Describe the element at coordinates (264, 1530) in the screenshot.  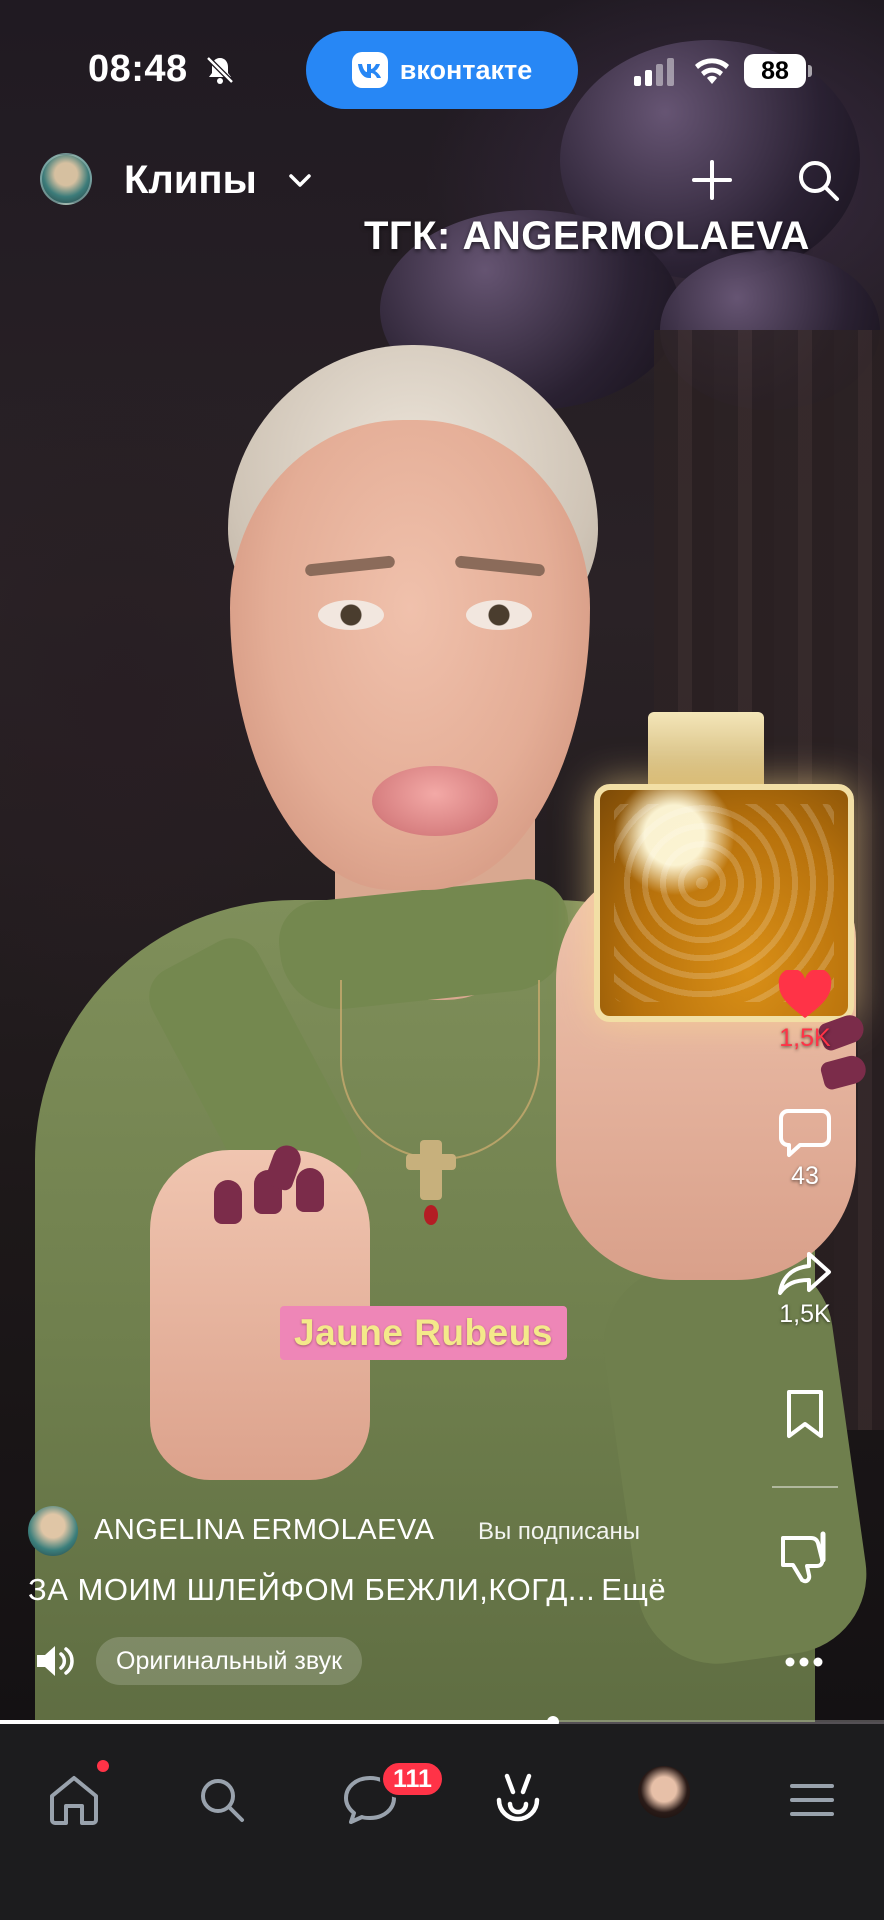
I see `author-name: ANGELINA ERMOLAEVA` at that location.